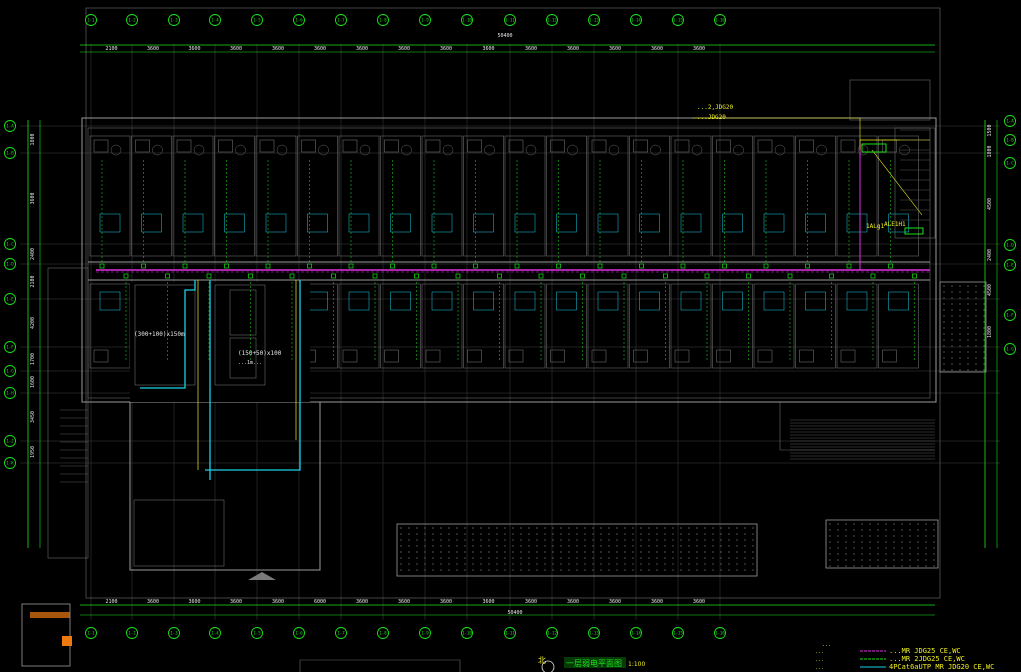  What do you see at coordinates (488, 602) in the screenshot?
I see `bottom-dim-9: 3600` at bounding box center [488, 602].